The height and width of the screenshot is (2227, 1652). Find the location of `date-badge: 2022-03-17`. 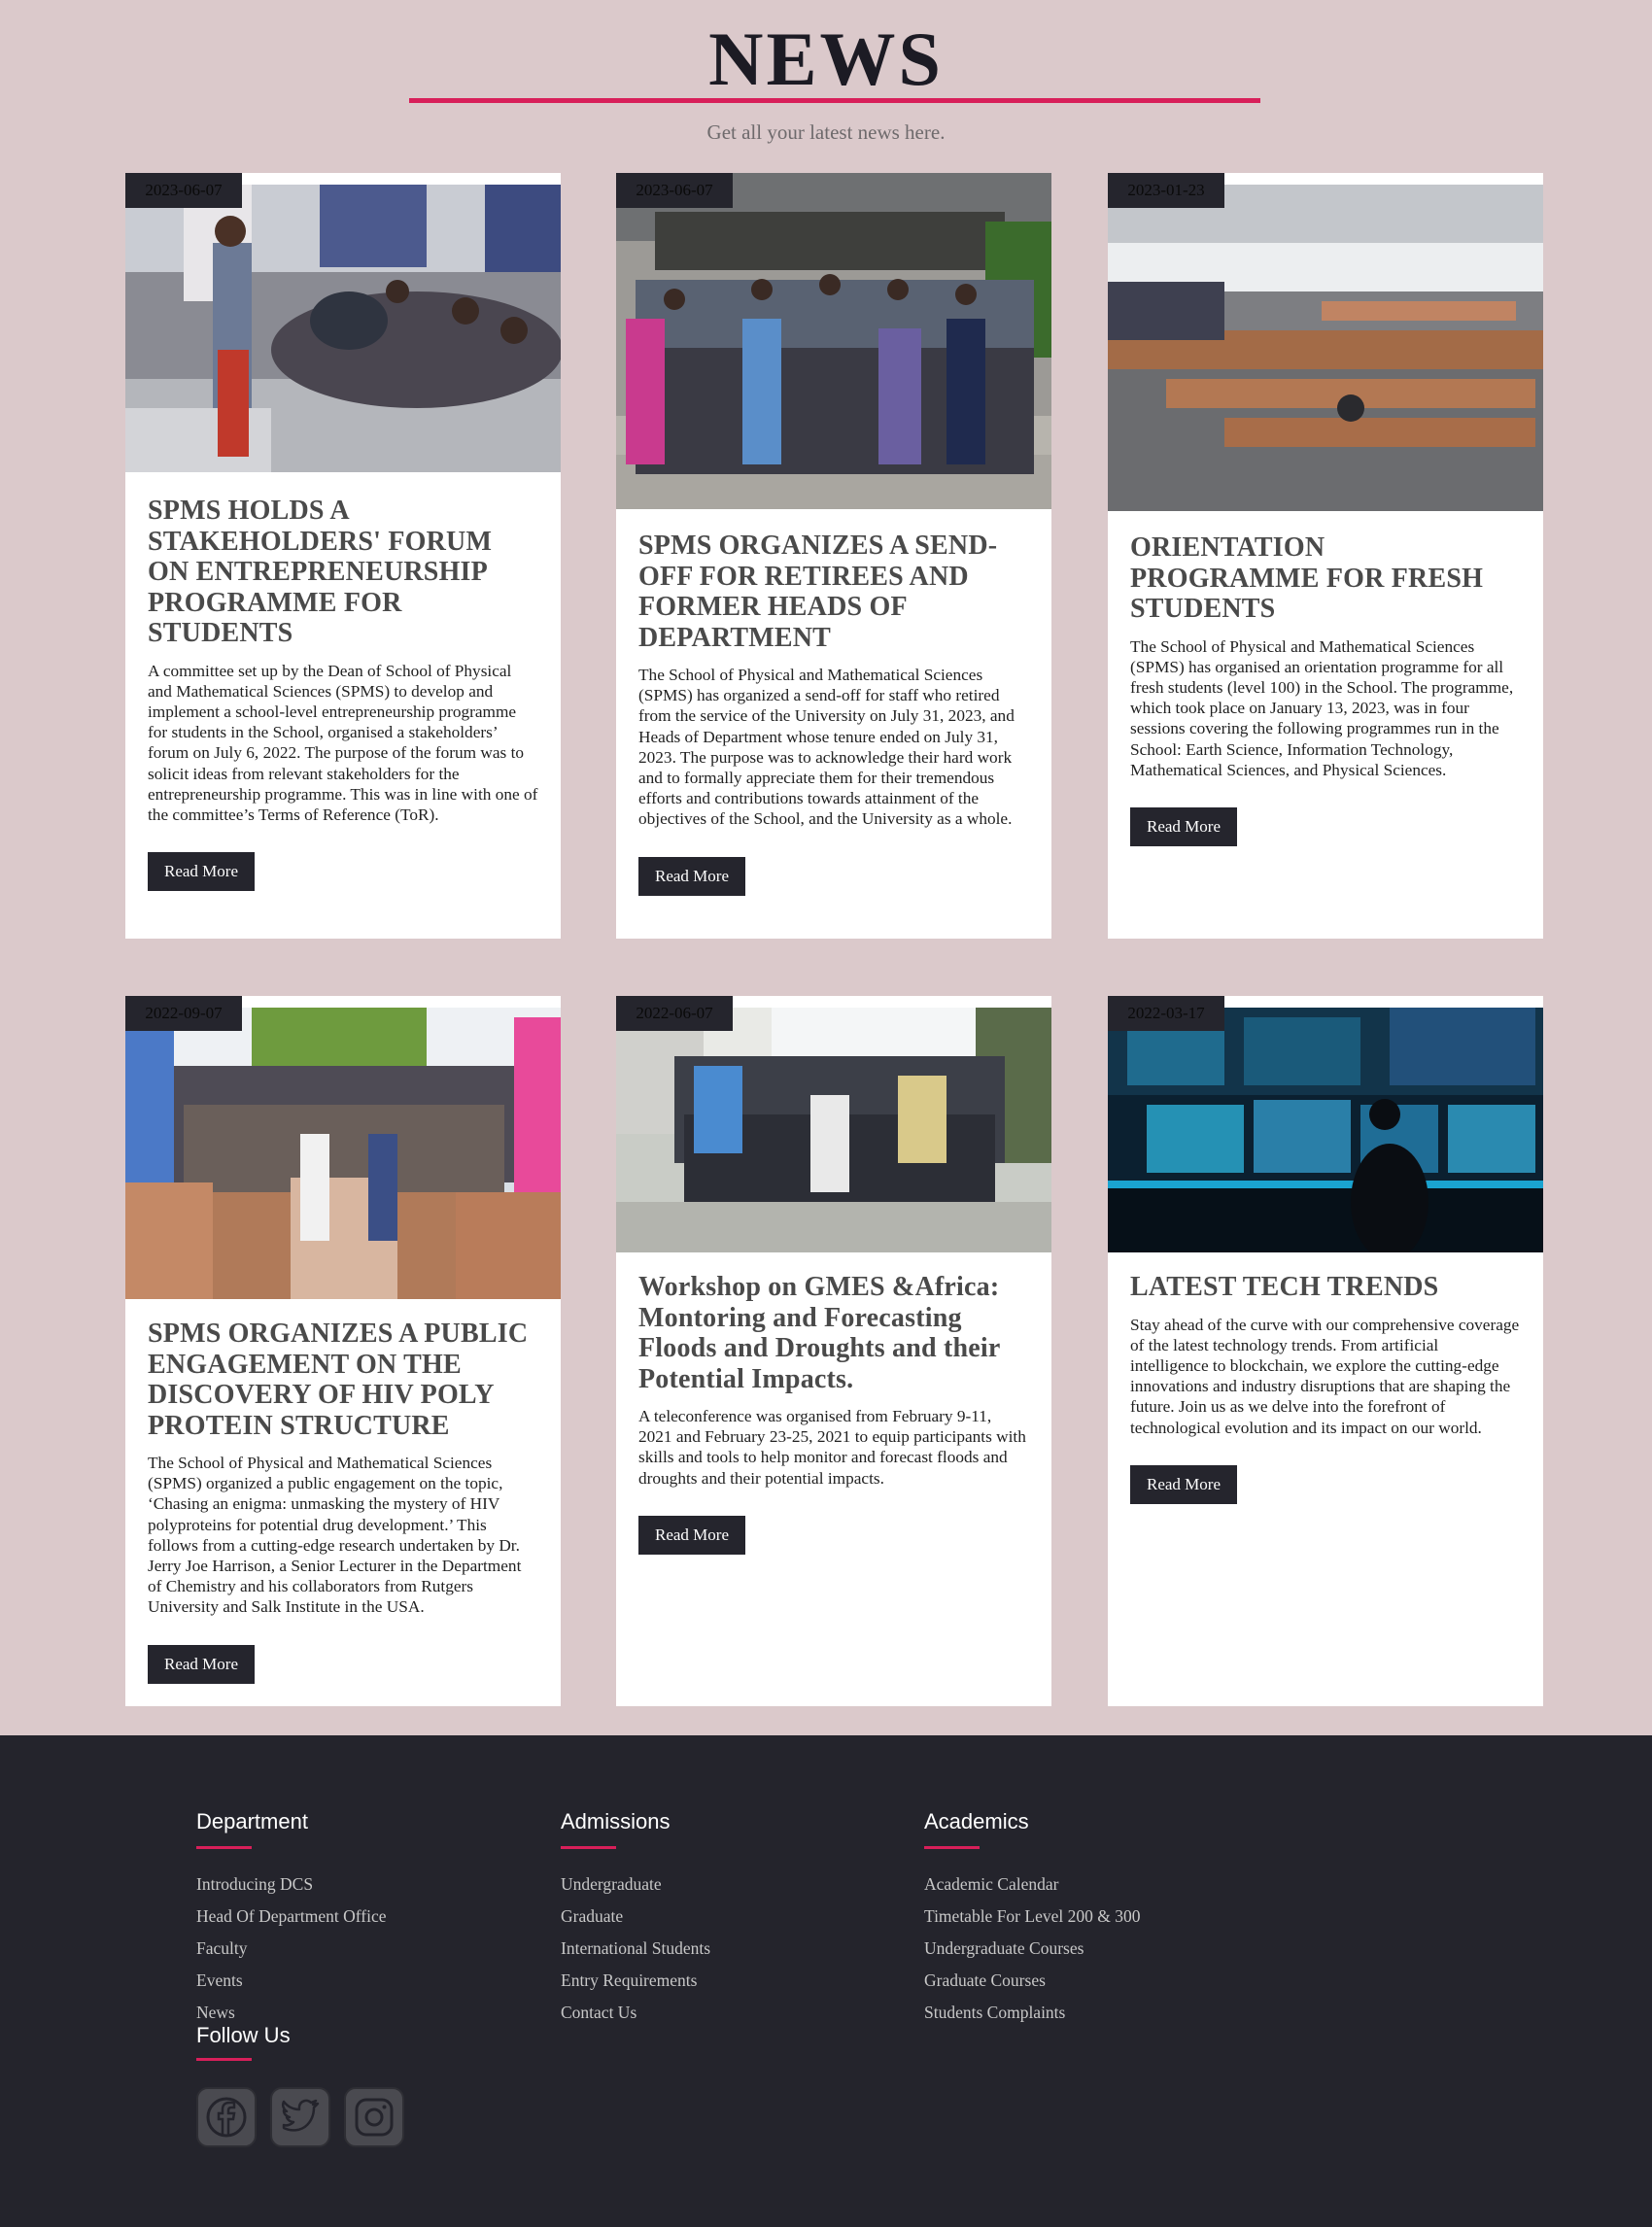

date-badge: 2022-03-17 is located at coordinates (1166, 1013).